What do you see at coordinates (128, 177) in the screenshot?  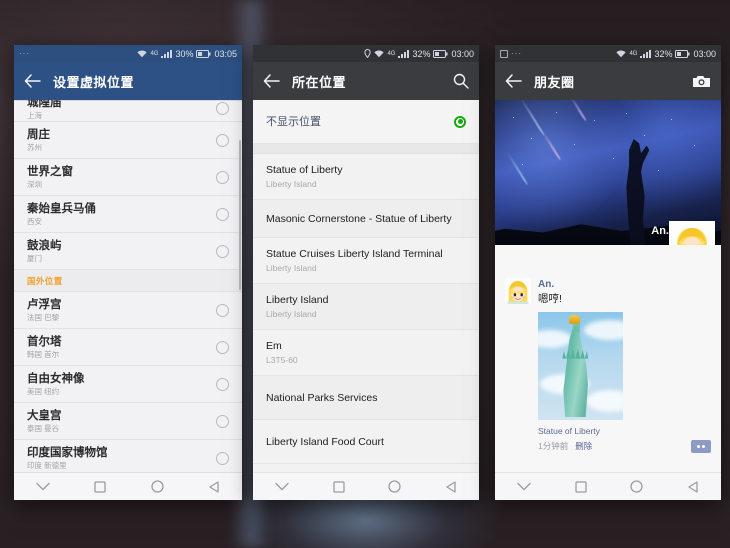 I see `list-item: 世界之窗 深圳` at bounding box center [128, 177].